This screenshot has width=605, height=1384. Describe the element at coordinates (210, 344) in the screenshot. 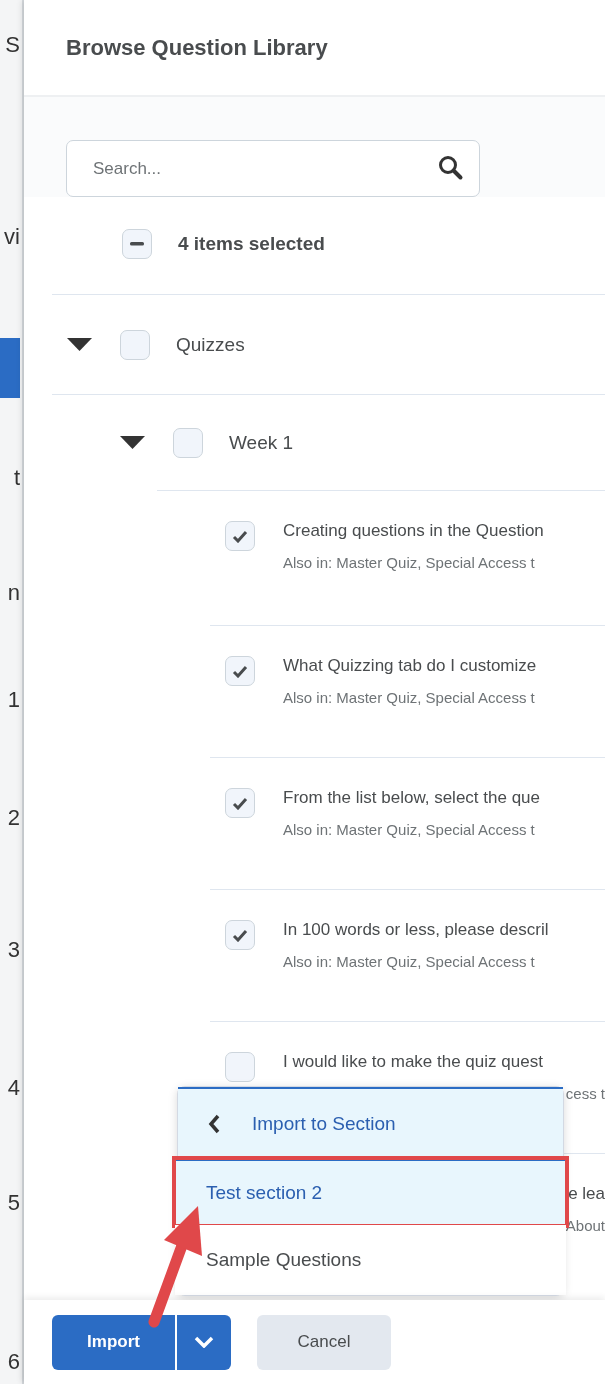

I see `folder-label: Quizzes` at that location.